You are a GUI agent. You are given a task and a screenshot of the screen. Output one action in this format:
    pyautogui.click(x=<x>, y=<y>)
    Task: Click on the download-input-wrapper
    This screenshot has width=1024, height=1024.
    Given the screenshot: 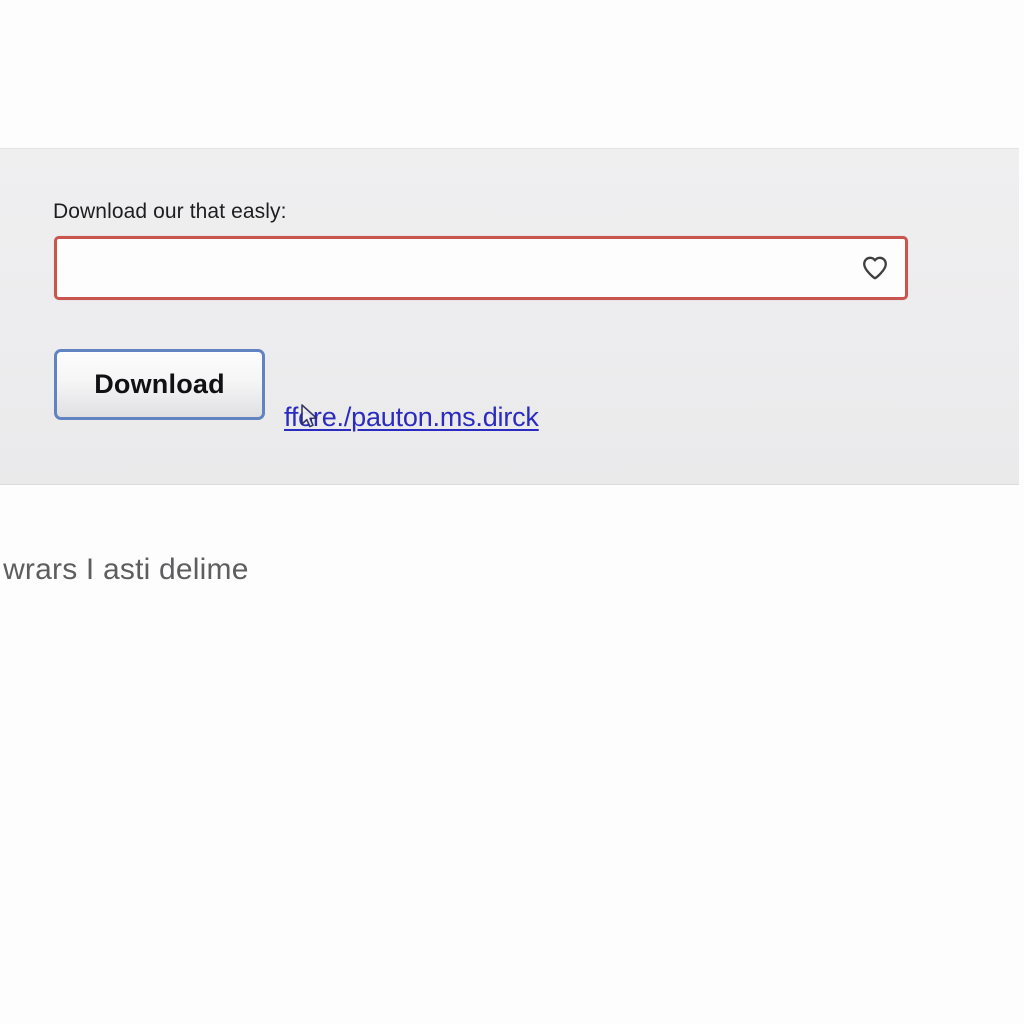 What is the action you would take?
    pyautogui.click(x=481, y=268)
    